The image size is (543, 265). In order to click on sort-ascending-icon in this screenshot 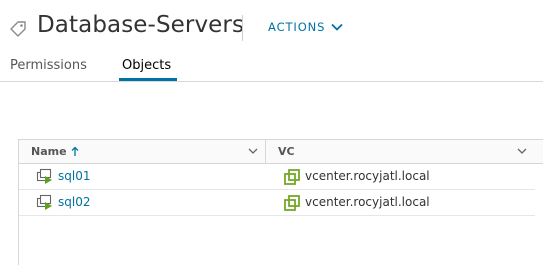, I will do `click(75, 151)`.